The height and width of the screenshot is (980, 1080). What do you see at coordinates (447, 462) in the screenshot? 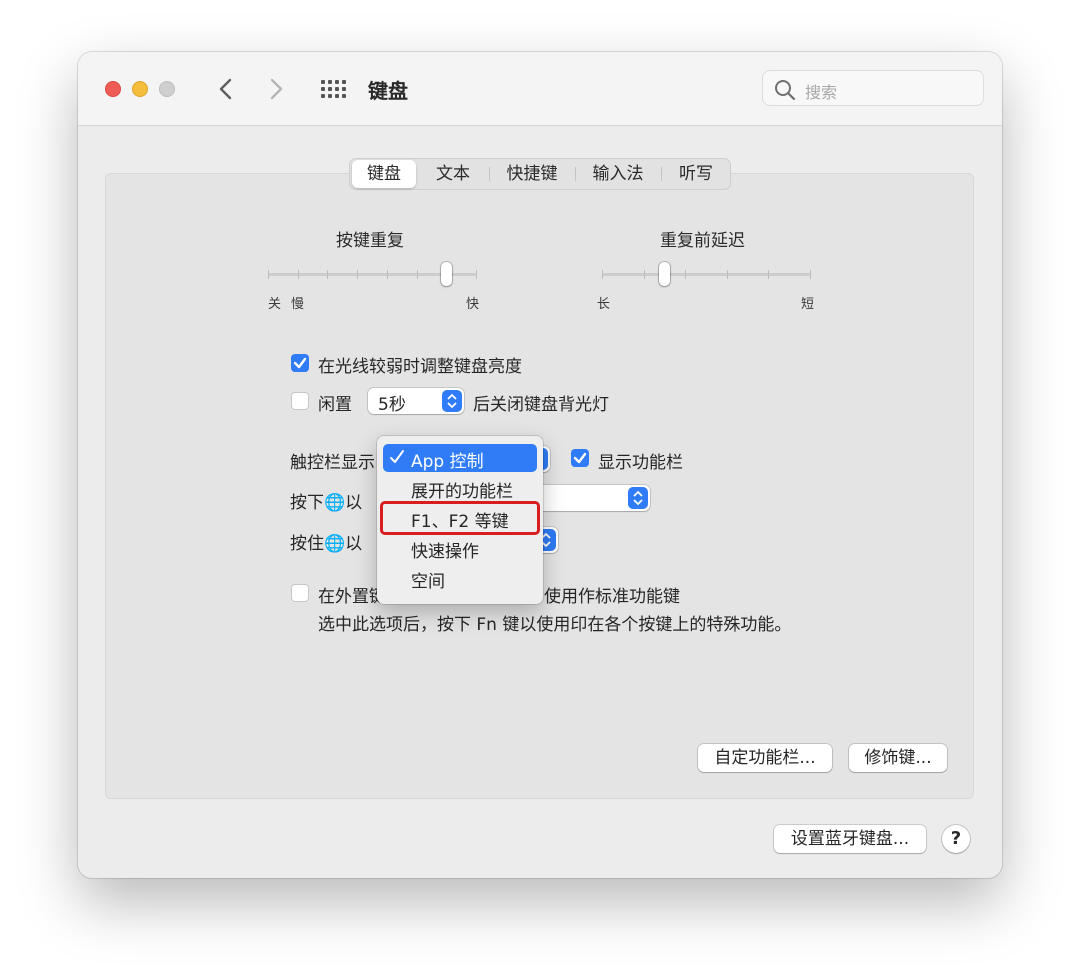
I see `menu-item-label: App 控制` at bounding box center [447, 462].